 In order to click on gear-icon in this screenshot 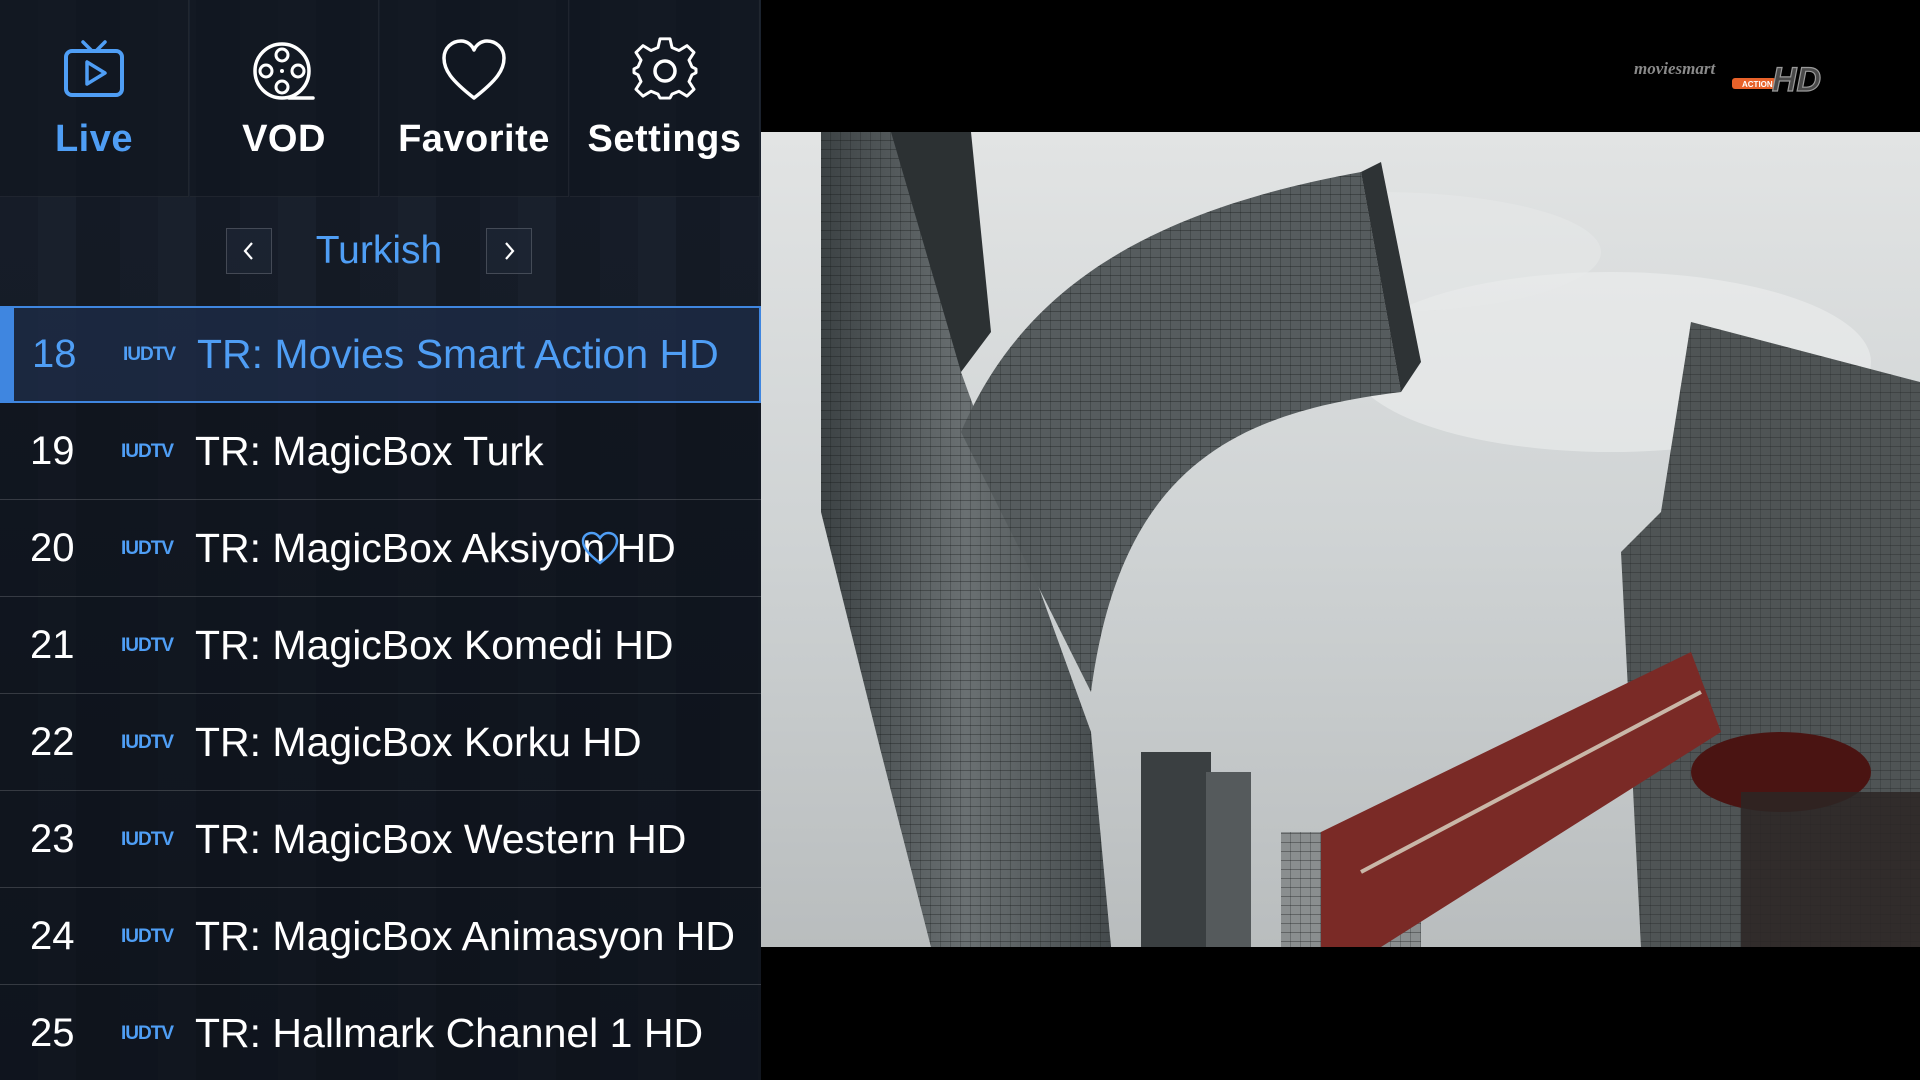, I will do `click(664, 68)`.